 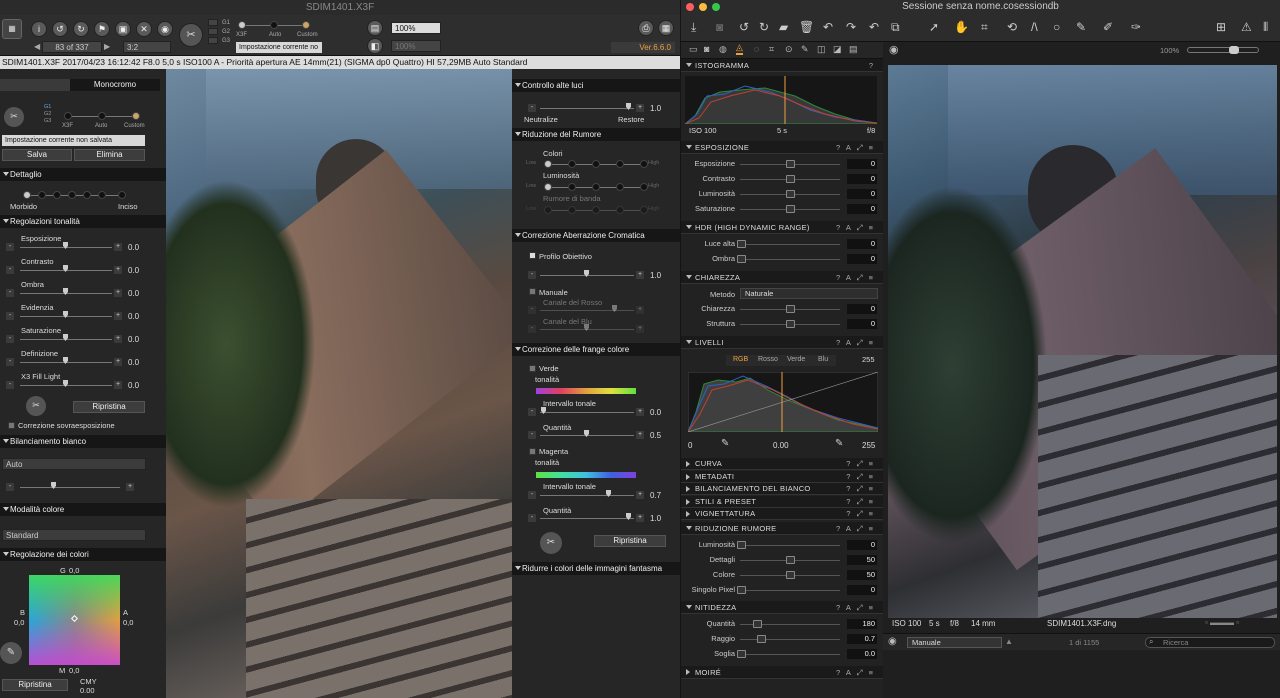 I want to click on sharpening-header: NITIDEZZA? A ⤢ ≡, so click(x=782, y=607).